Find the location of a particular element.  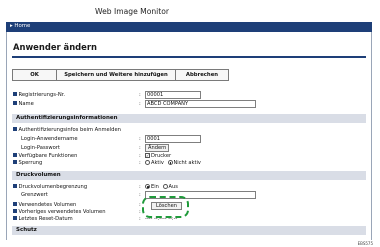

registration-no-input: 00001 is located at coordinates (173, 95).